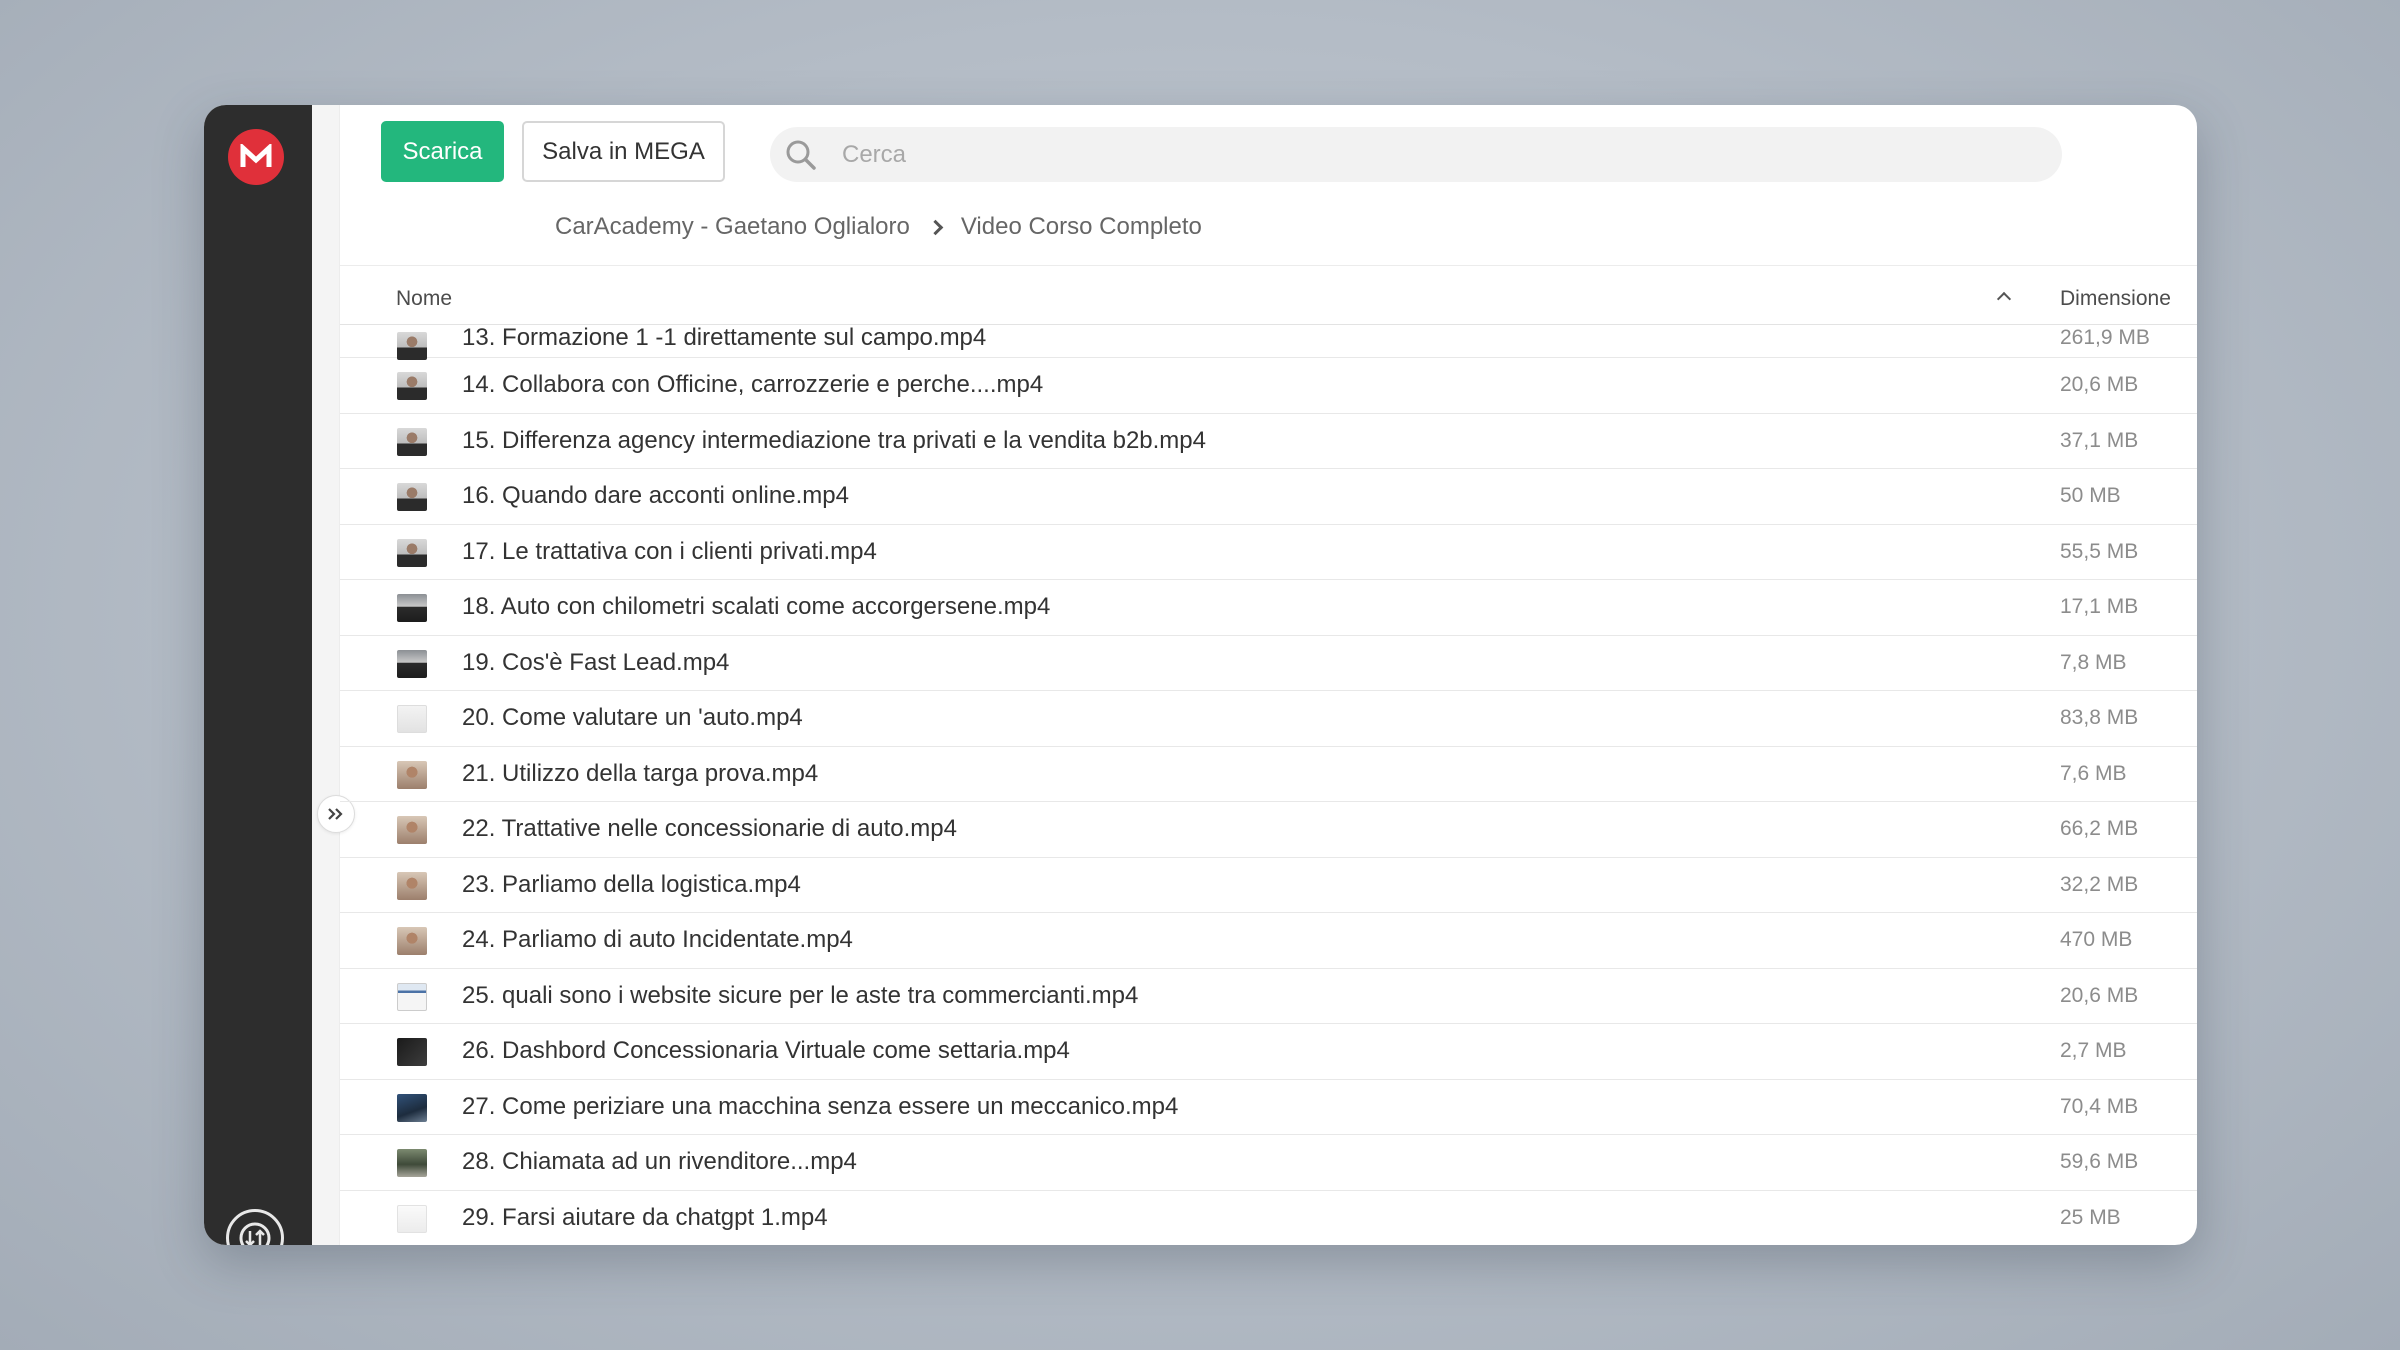 The image size is (2400, 1350). What do you see at coordinates (1268, 299) in the screenshot?
I see `table-header: Nome Dimensione Tipo` at bounding box center [1268, 299].